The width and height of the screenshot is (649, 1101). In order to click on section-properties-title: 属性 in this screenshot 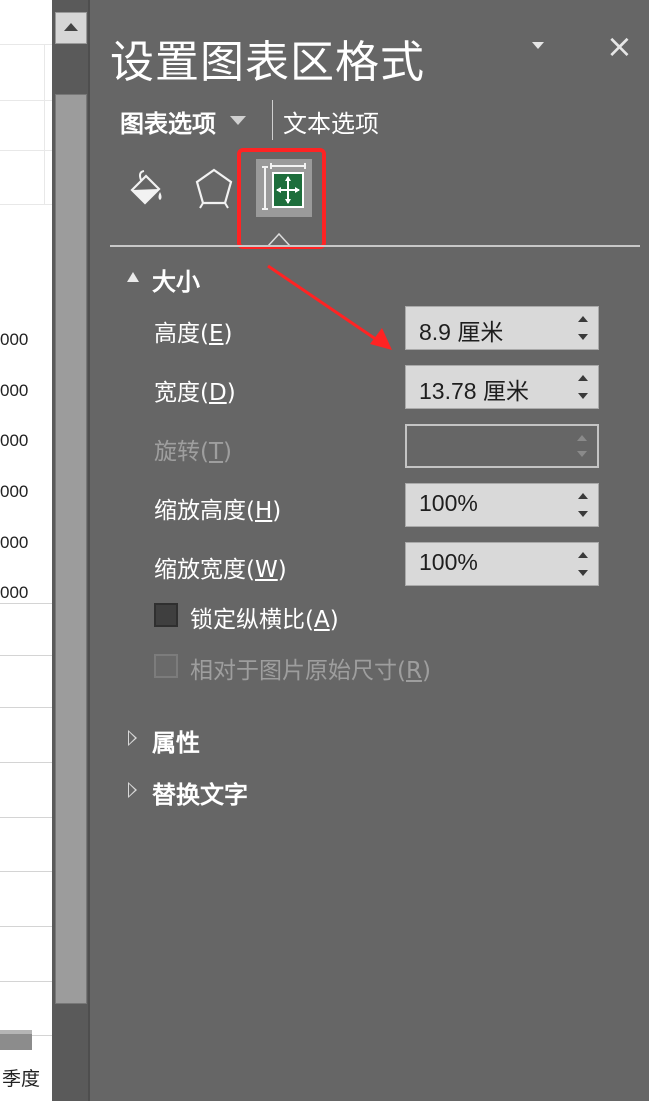, I will do `click(176, 740)`.